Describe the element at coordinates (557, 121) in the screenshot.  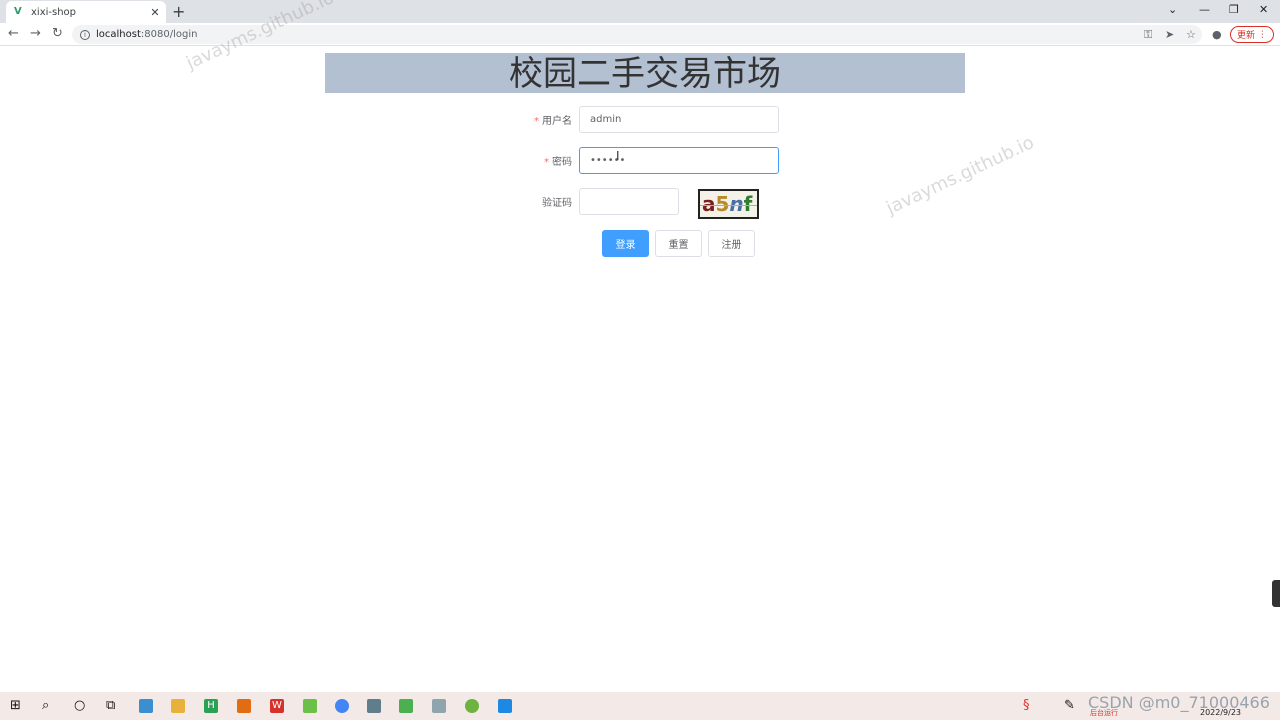
I see `username-label-text: 用户名` at that location.